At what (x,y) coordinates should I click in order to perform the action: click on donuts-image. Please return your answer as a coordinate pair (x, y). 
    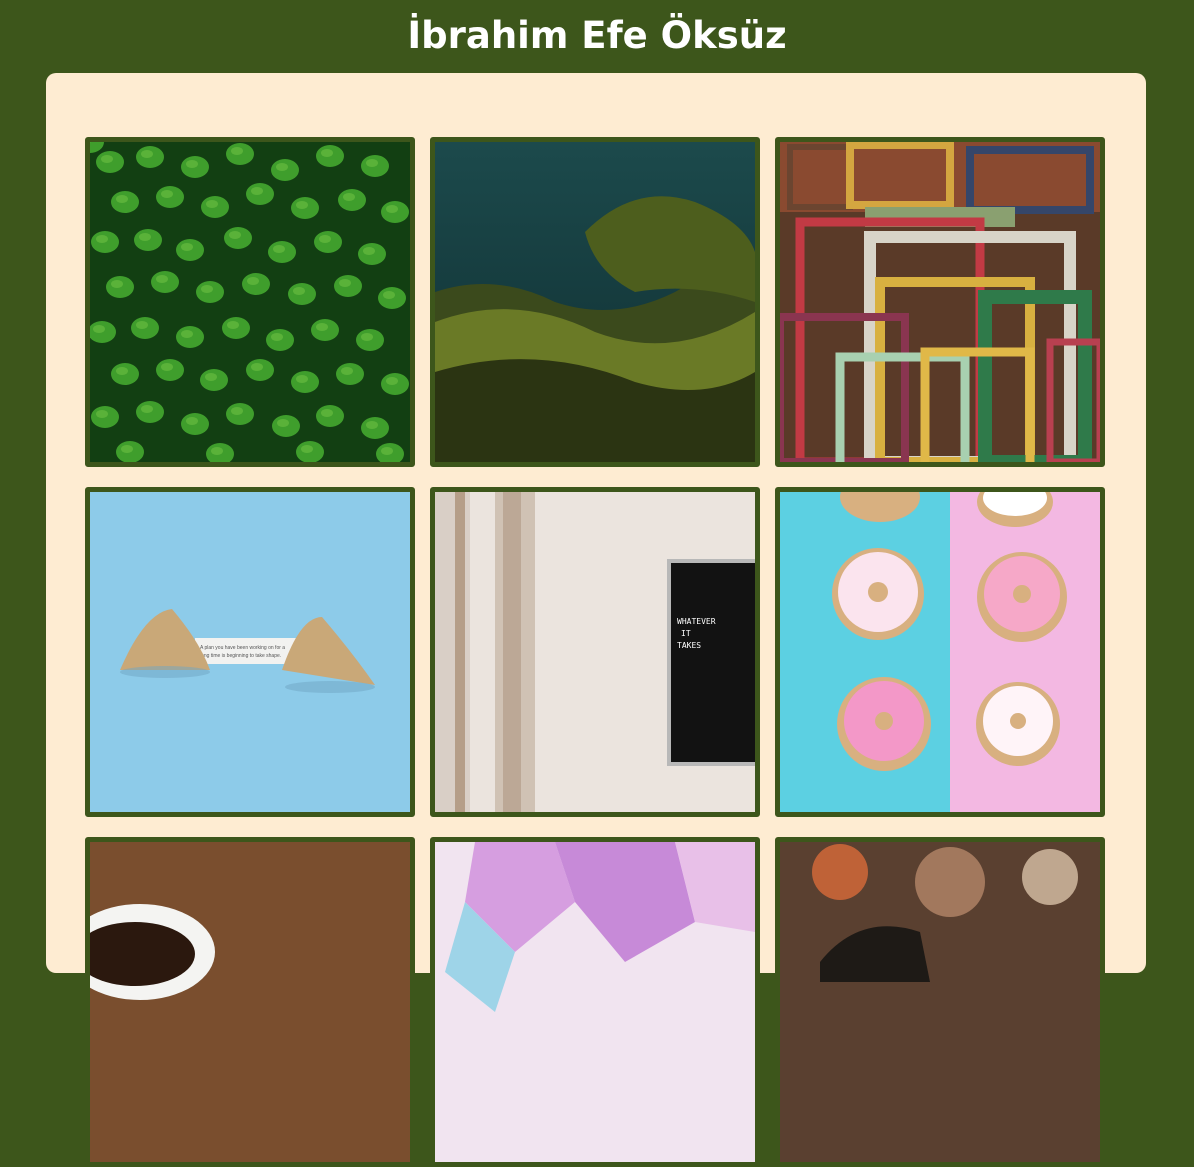
    Looking at the image, I should click on (940, 652).